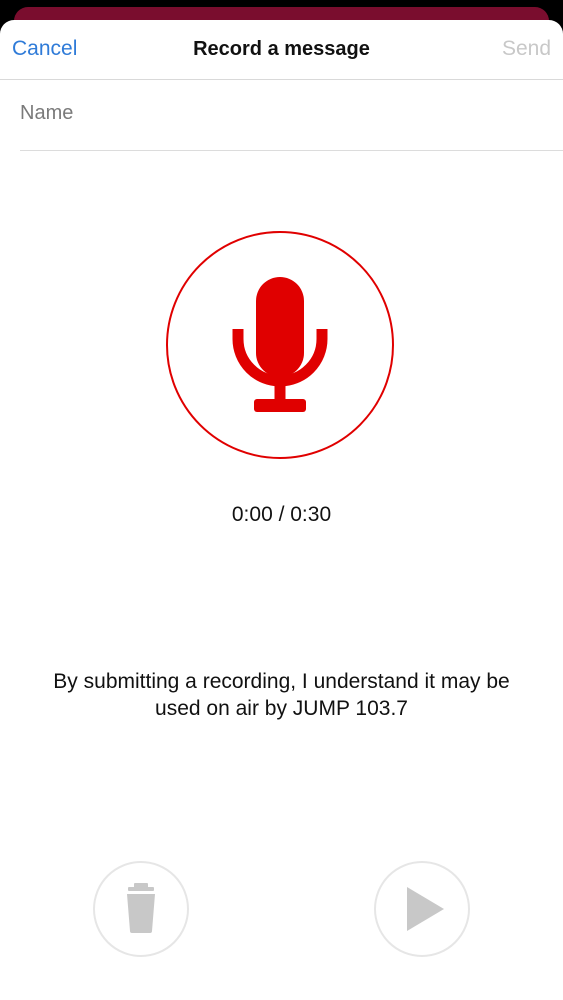 This screenshot has height=1000, width=563. I want to click on microphone-icon, so click(280, 344).